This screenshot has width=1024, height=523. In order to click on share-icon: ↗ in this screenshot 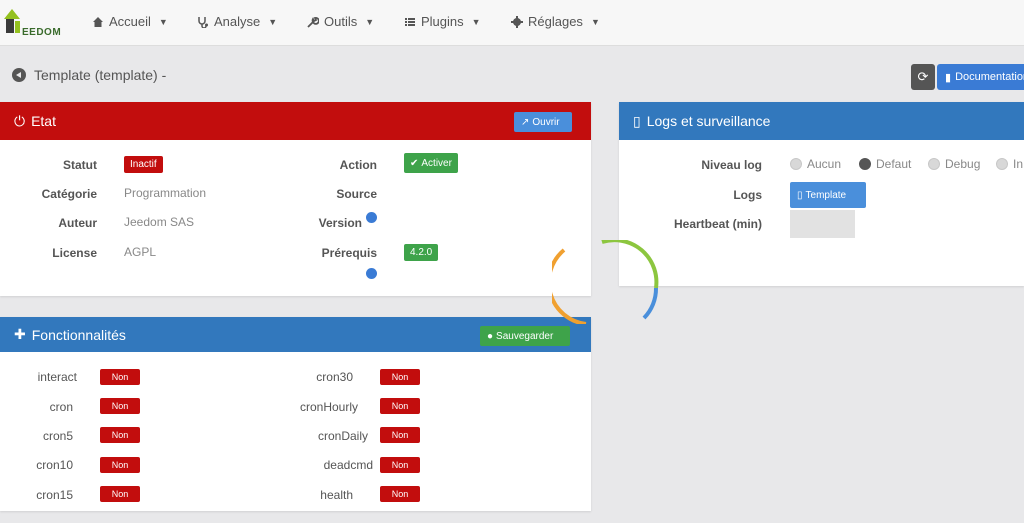, I will do `click(525, 122)`.